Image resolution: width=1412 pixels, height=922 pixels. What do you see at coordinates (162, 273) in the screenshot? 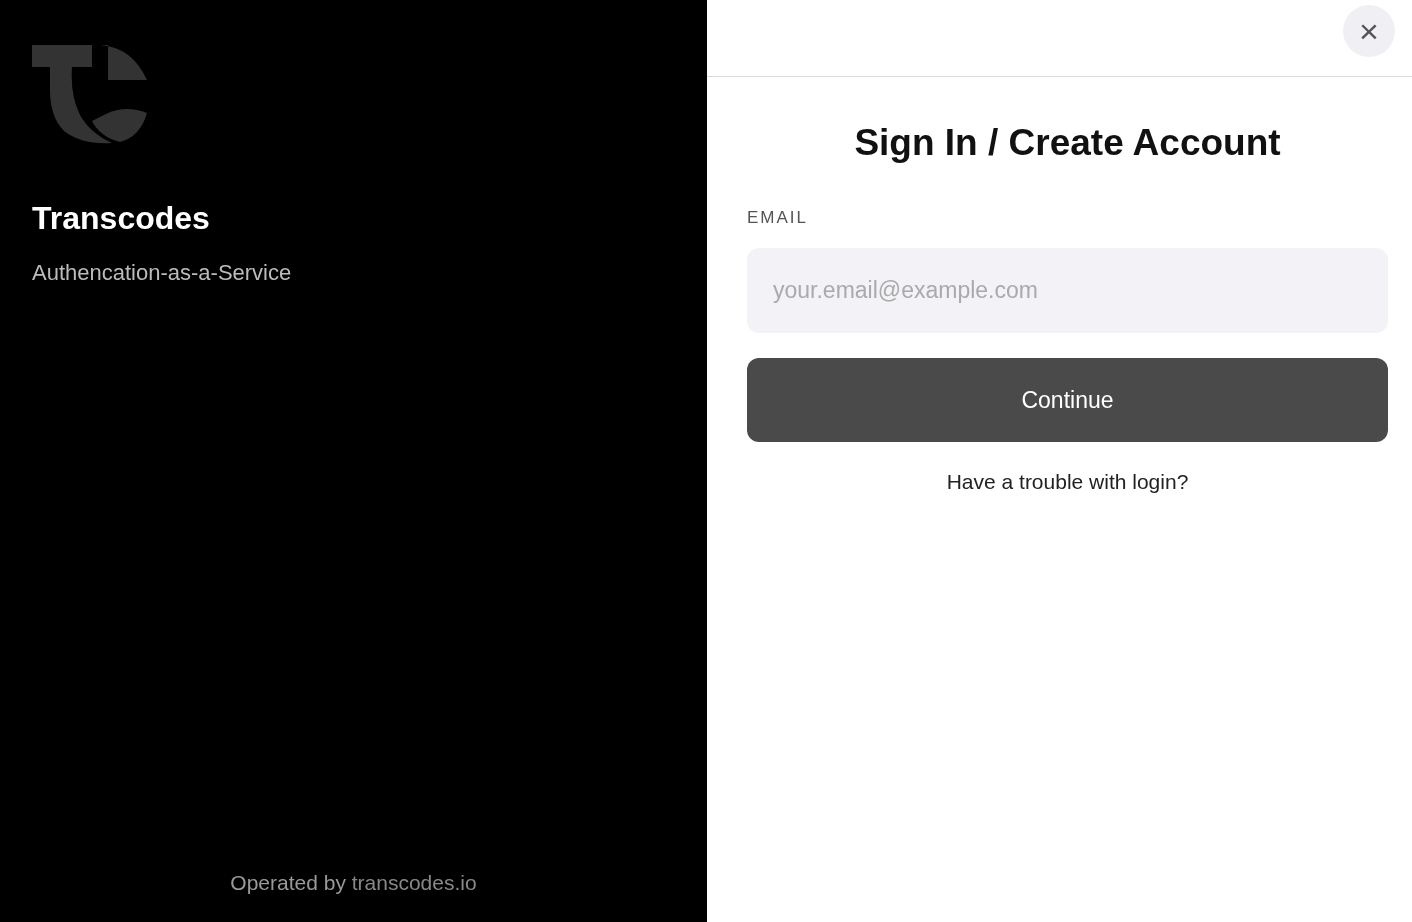
I see `tagline: Authencation-as-a-Service` at bounding box center [162, 273].